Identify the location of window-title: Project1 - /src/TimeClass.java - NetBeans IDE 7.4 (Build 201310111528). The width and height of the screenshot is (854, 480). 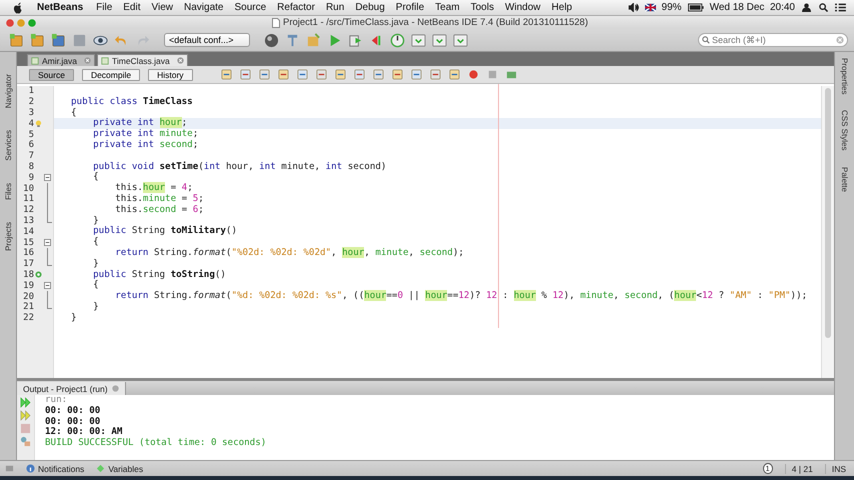
(435, 22).